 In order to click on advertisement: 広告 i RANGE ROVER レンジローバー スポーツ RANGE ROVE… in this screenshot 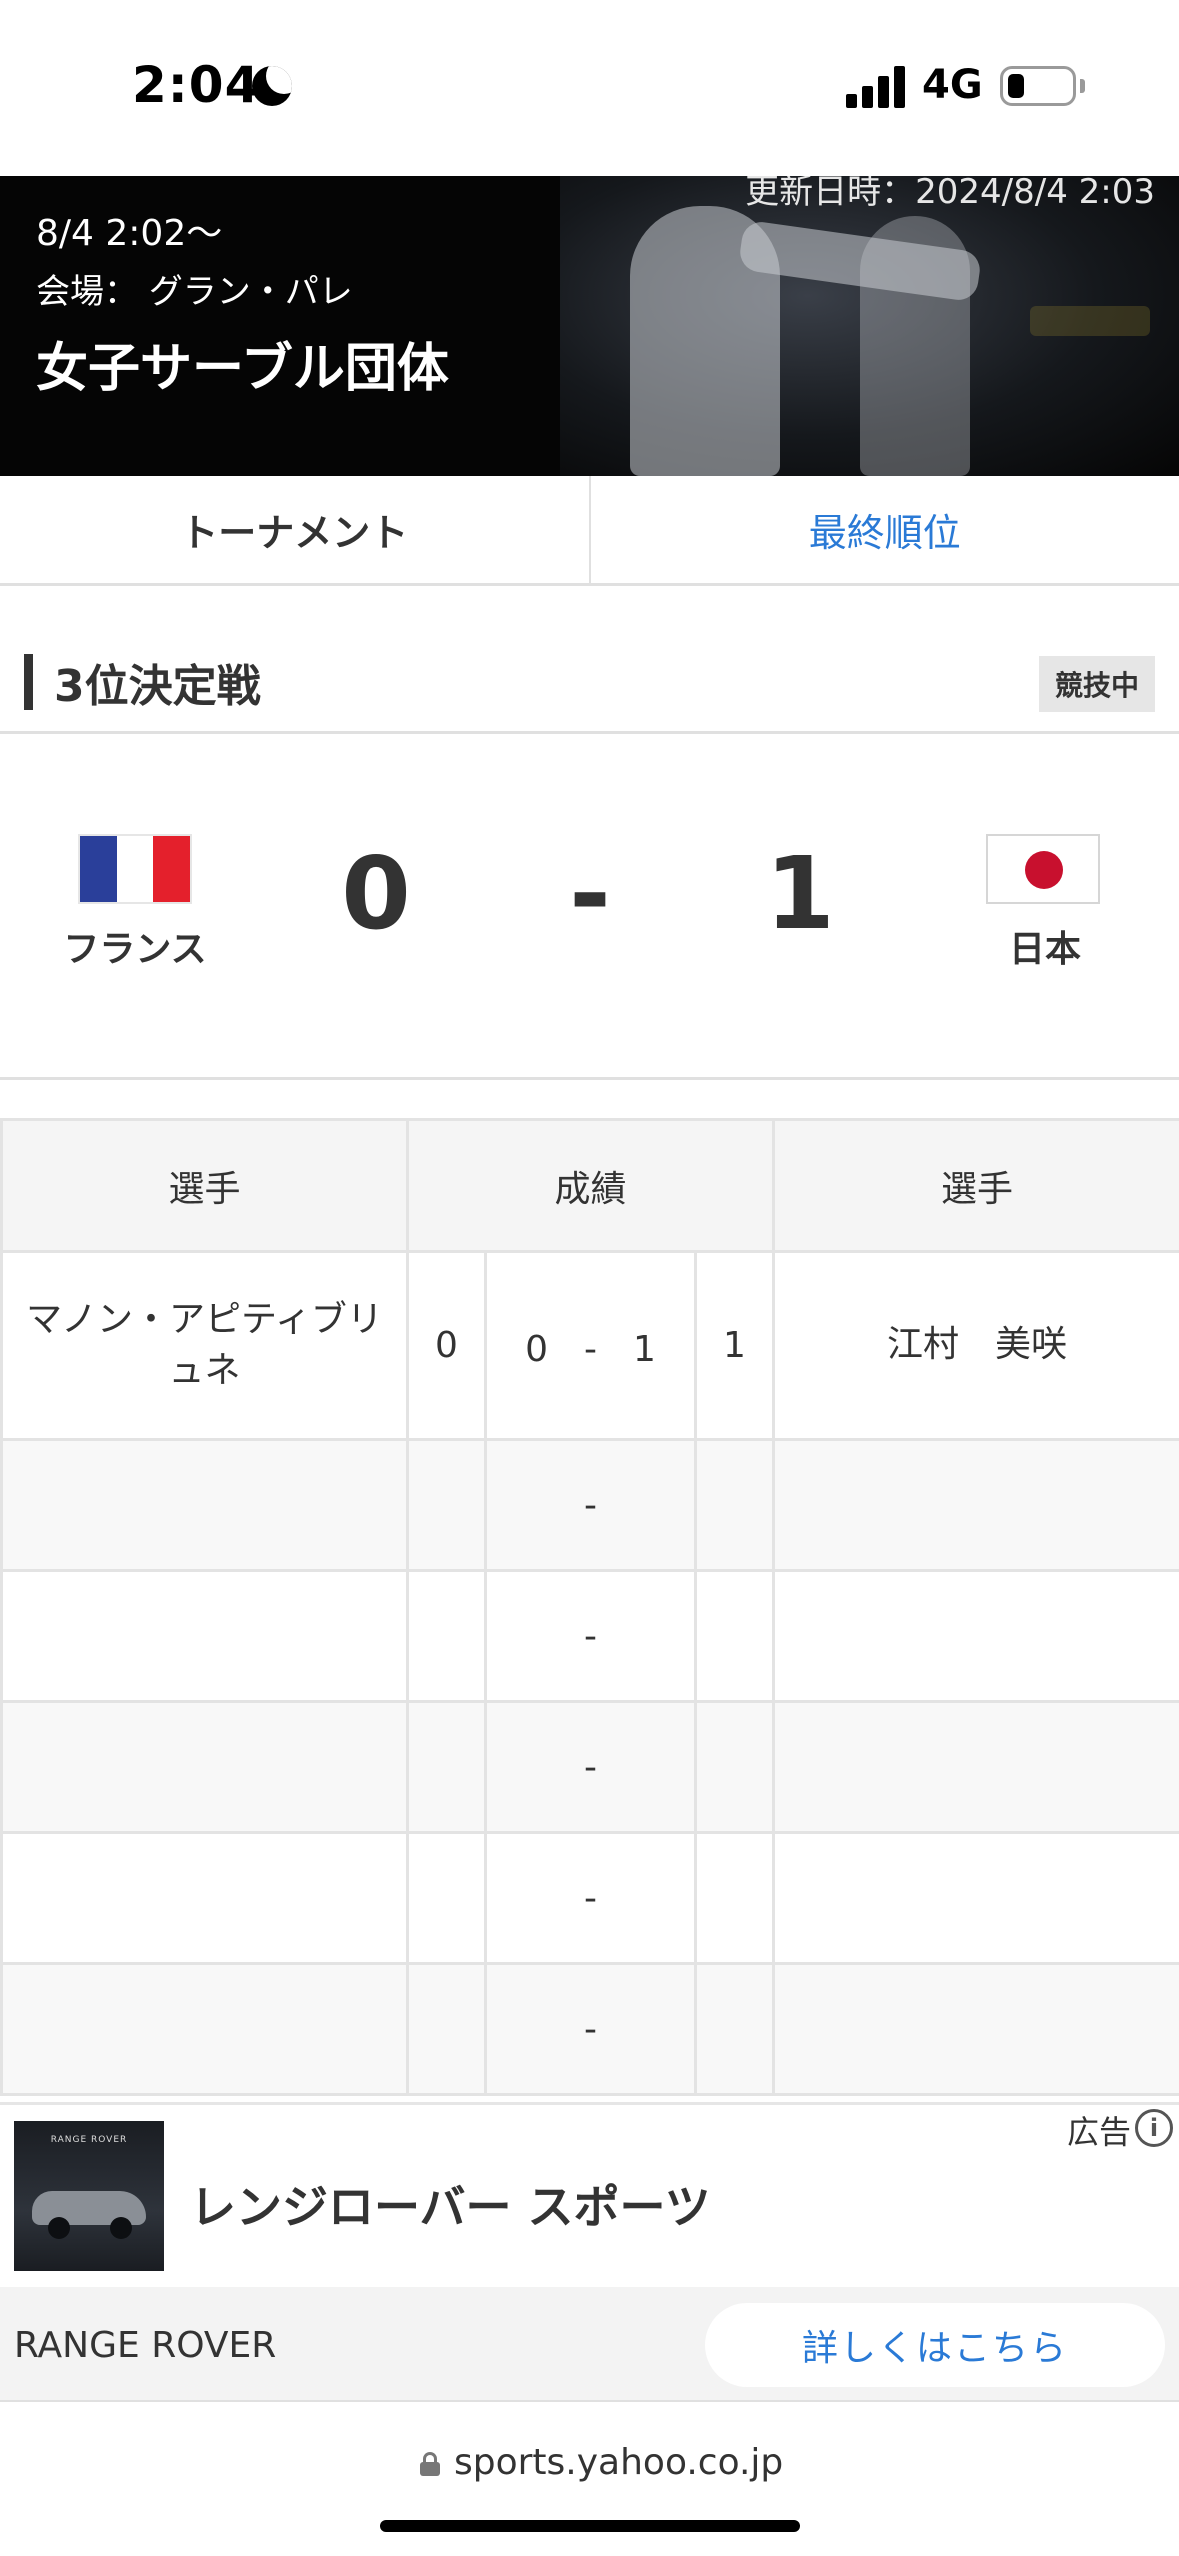, I will do `click(589, 2252)`.